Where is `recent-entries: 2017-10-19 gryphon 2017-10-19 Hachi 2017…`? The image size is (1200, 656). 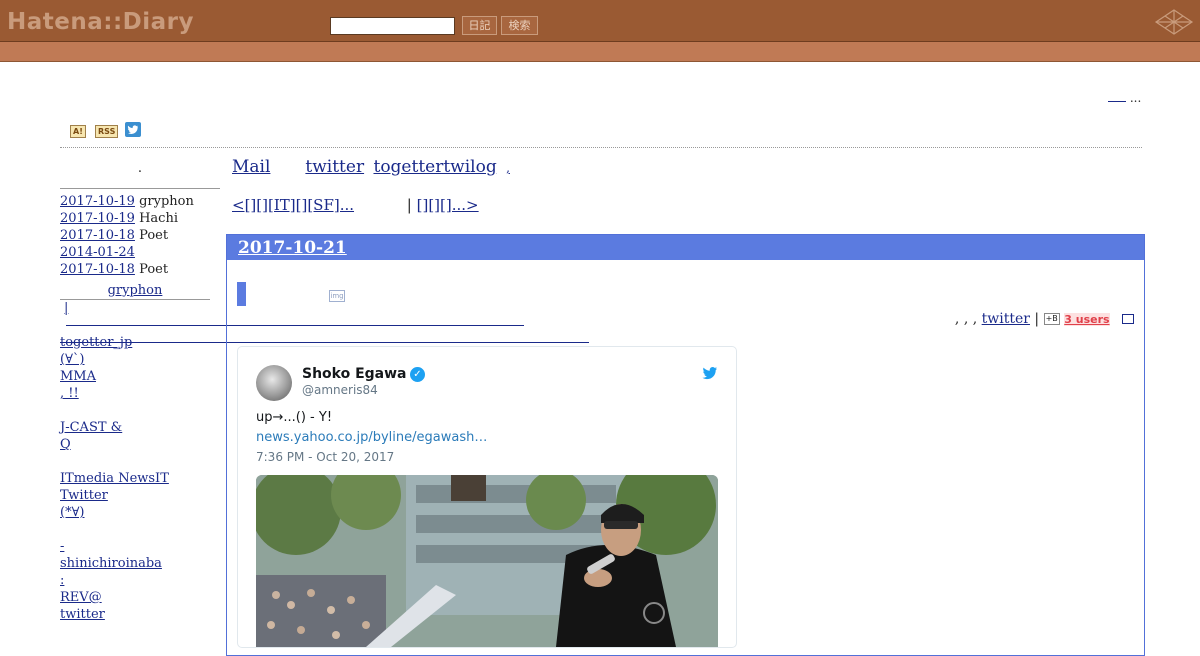
recent-entries: 2017-10-19 gryphon 2017-10-19 Hachi 2017… is located at coordinates (140, 235).